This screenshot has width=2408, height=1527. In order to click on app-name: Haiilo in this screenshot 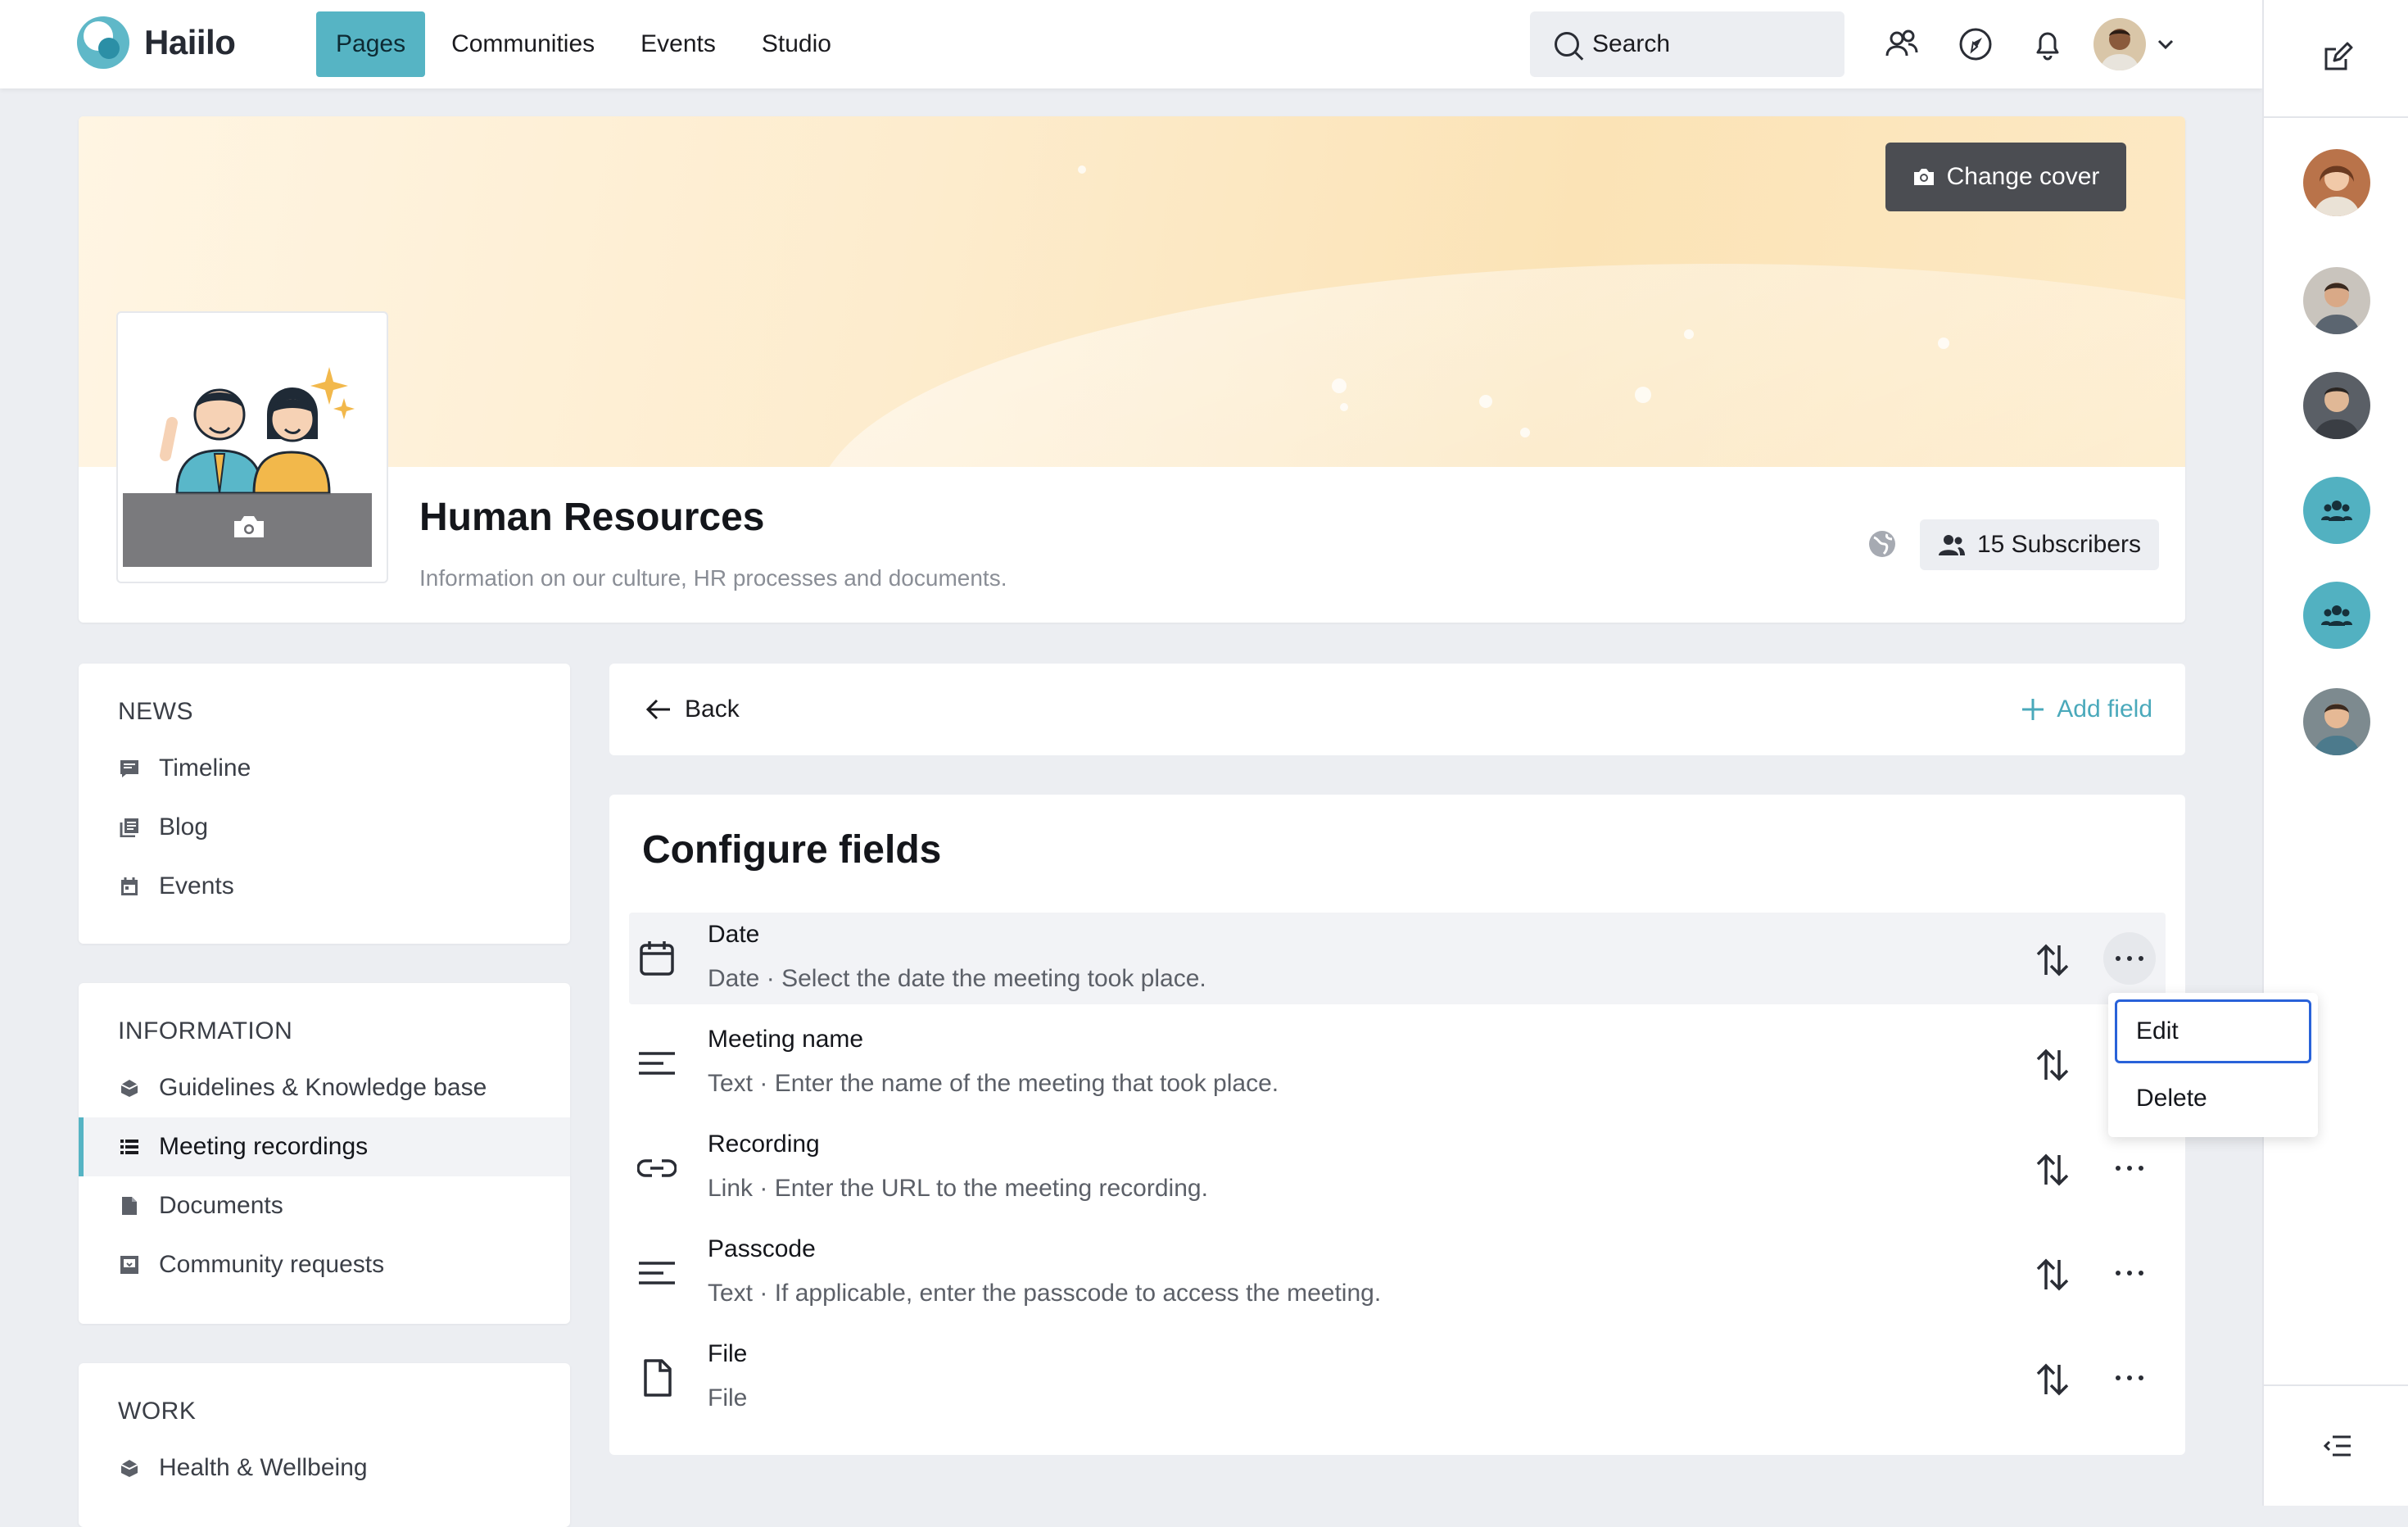, I will do `click(190, 42)`.